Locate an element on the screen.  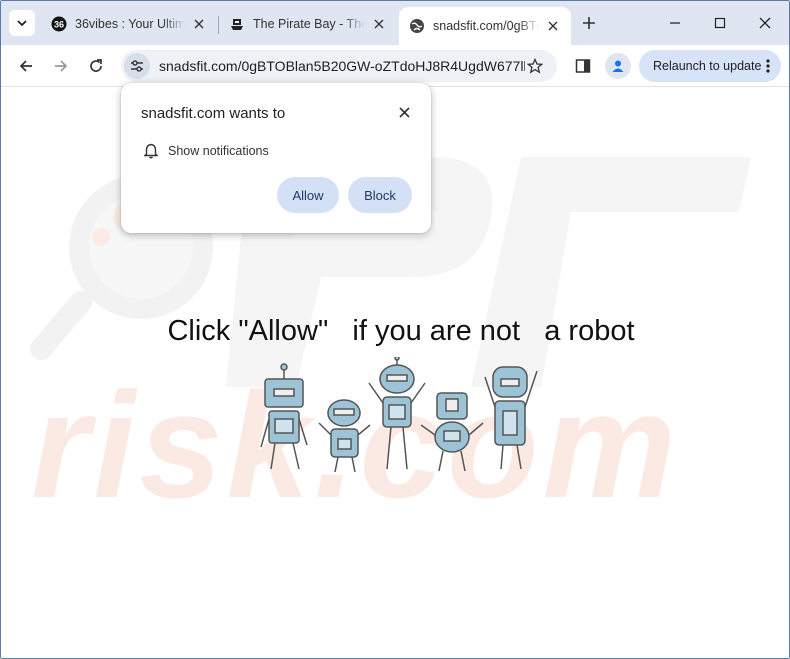
reload-icon is located at coordinates (96, 65).